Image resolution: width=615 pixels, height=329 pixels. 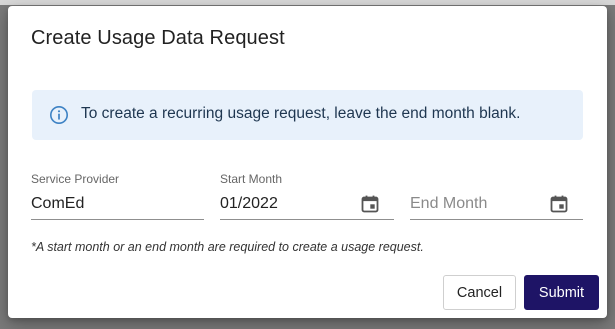 What do you see at coordinates (479, 292) in the screenshot?
I see `cancel-button: Cancel` at bounding box center [479, 292].